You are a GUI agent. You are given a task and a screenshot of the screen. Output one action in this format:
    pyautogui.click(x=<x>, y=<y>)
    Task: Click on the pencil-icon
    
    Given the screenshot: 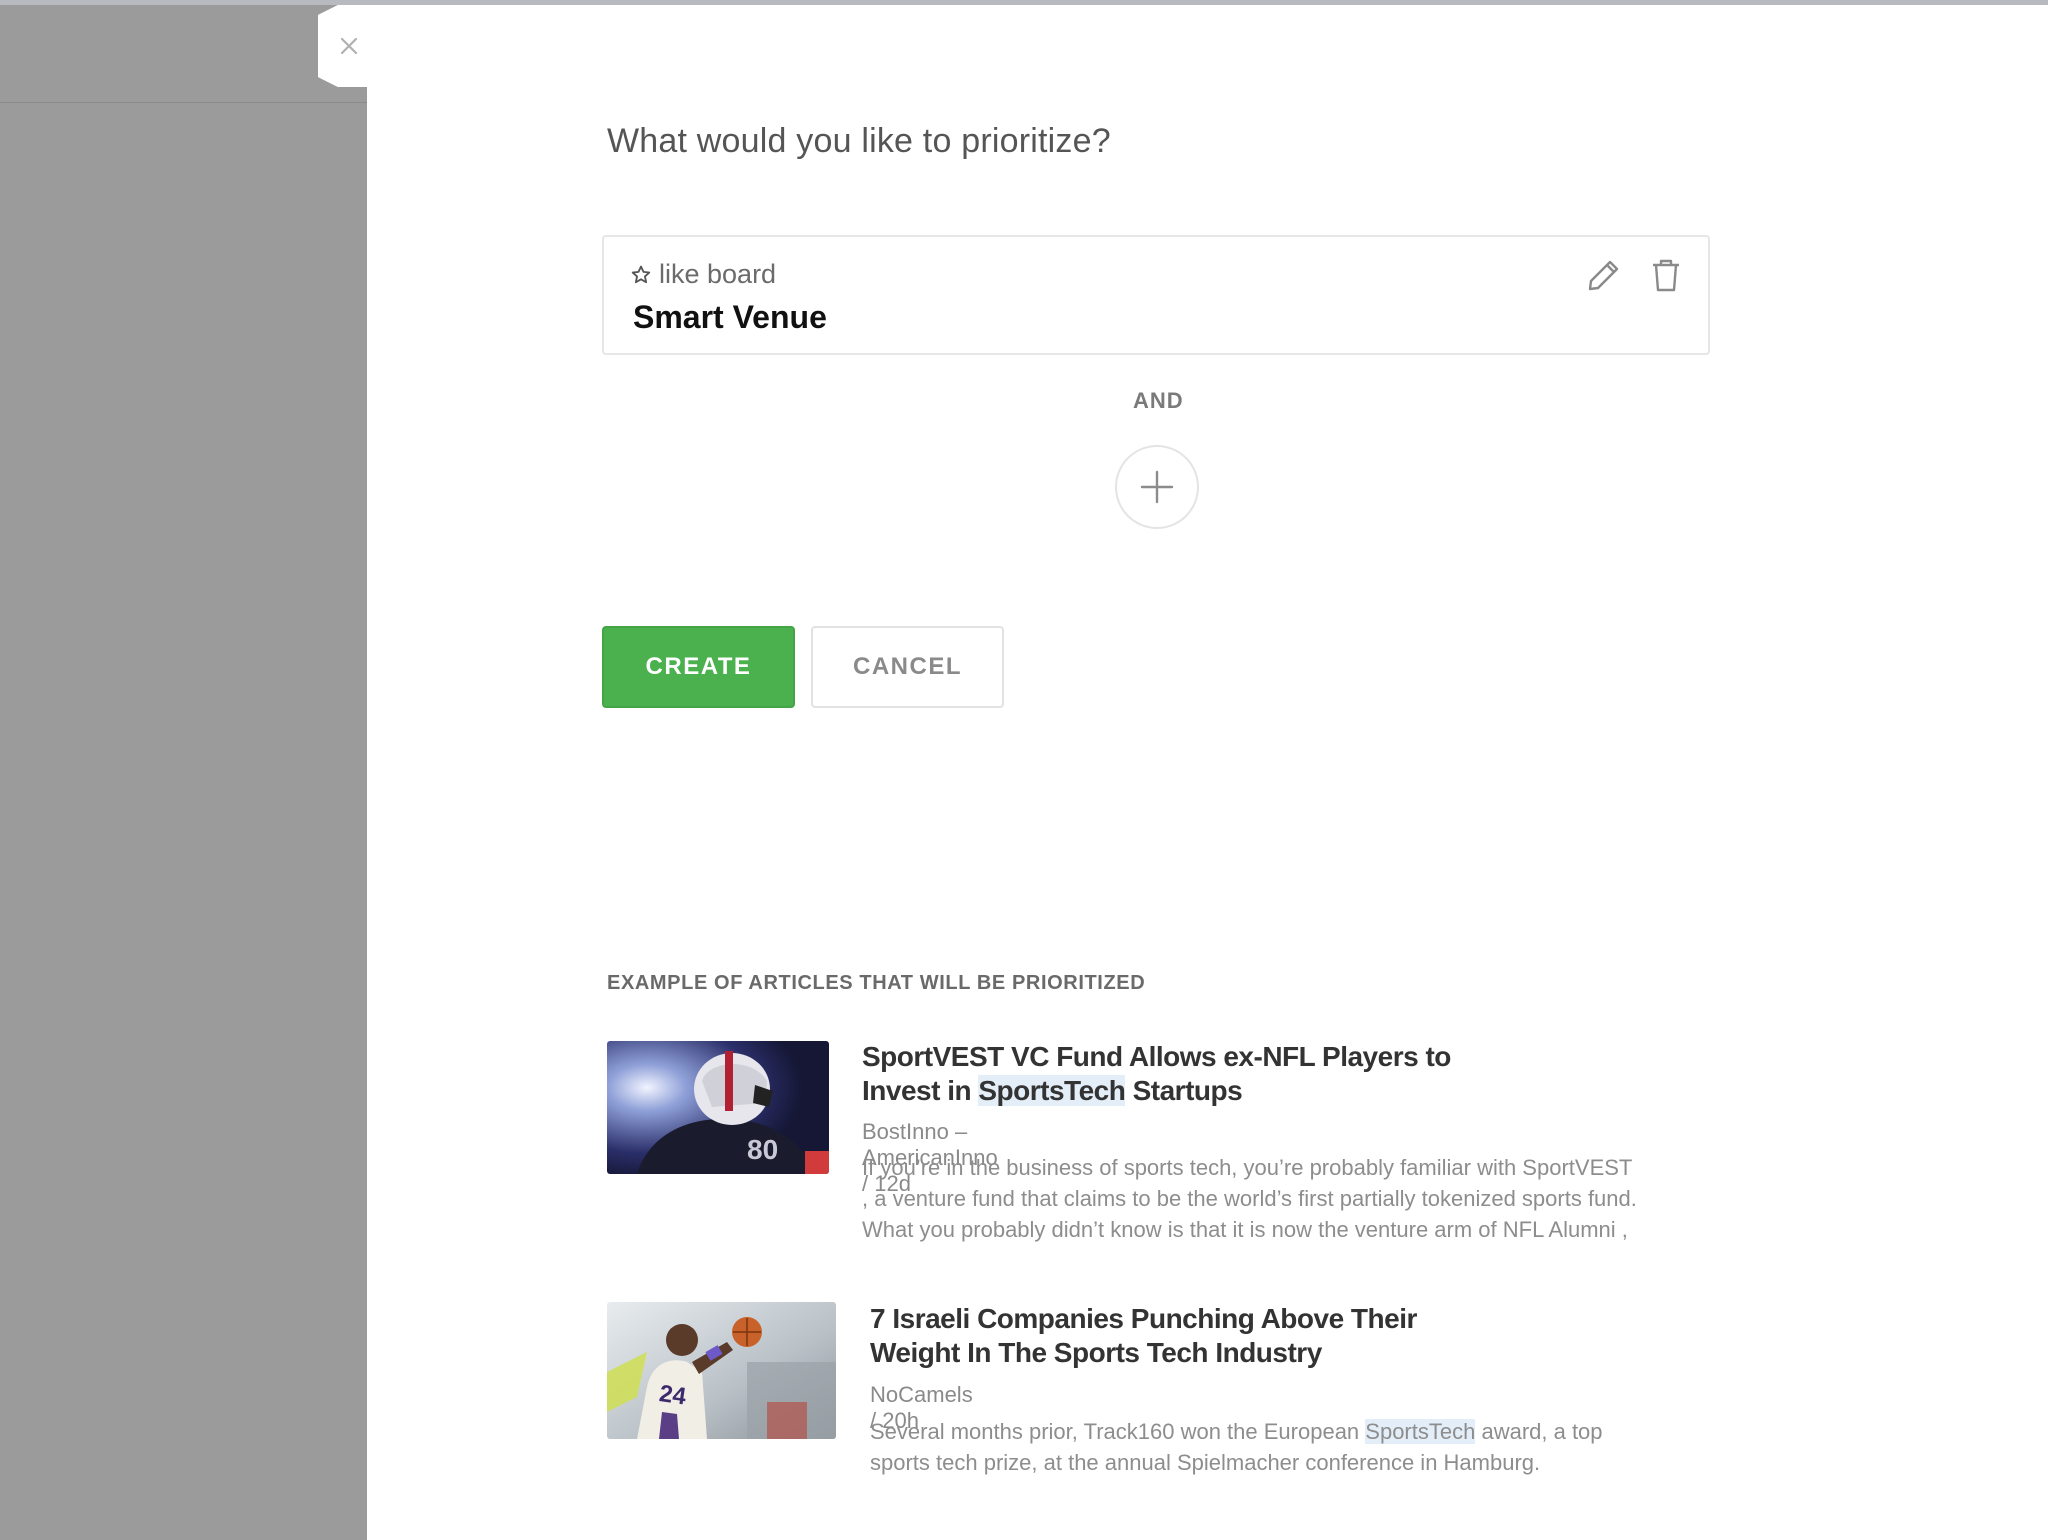 What is the action you would take?
    pyautogui.click(x=1604, y=275)
    